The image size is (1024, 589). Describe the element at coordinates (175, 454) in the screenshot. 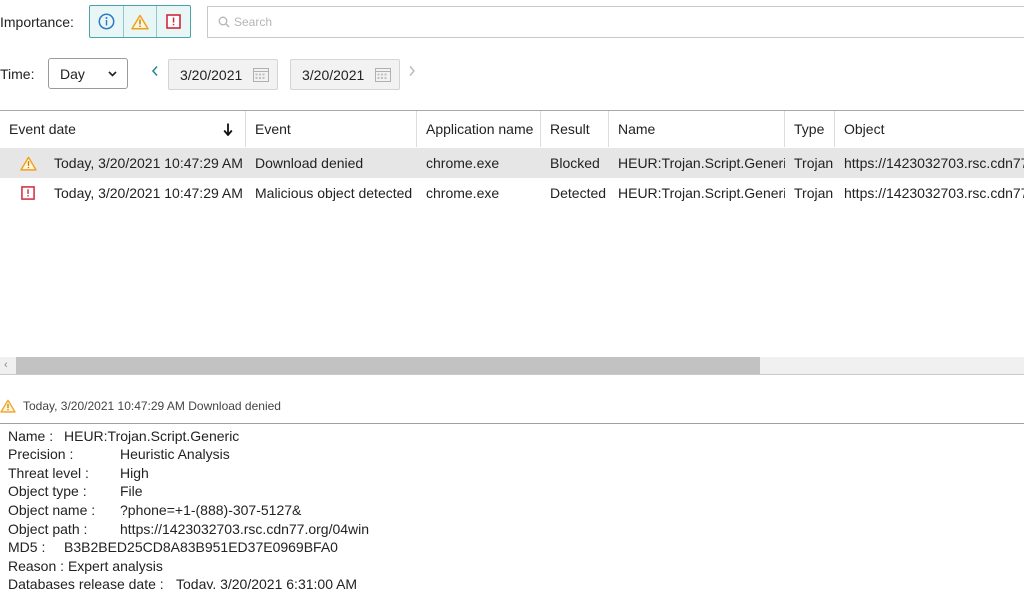

I see `detail-value: Heuristic Analysis` at that location.